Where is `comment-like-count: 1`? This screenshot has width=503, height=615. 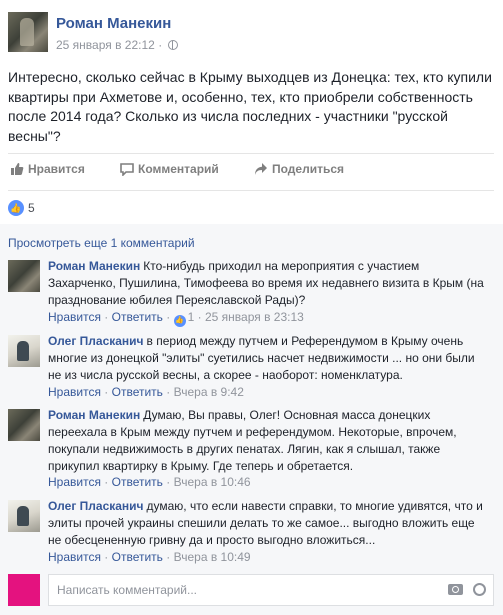 comment-like-count: 1 is located at coordinates (191, 317).